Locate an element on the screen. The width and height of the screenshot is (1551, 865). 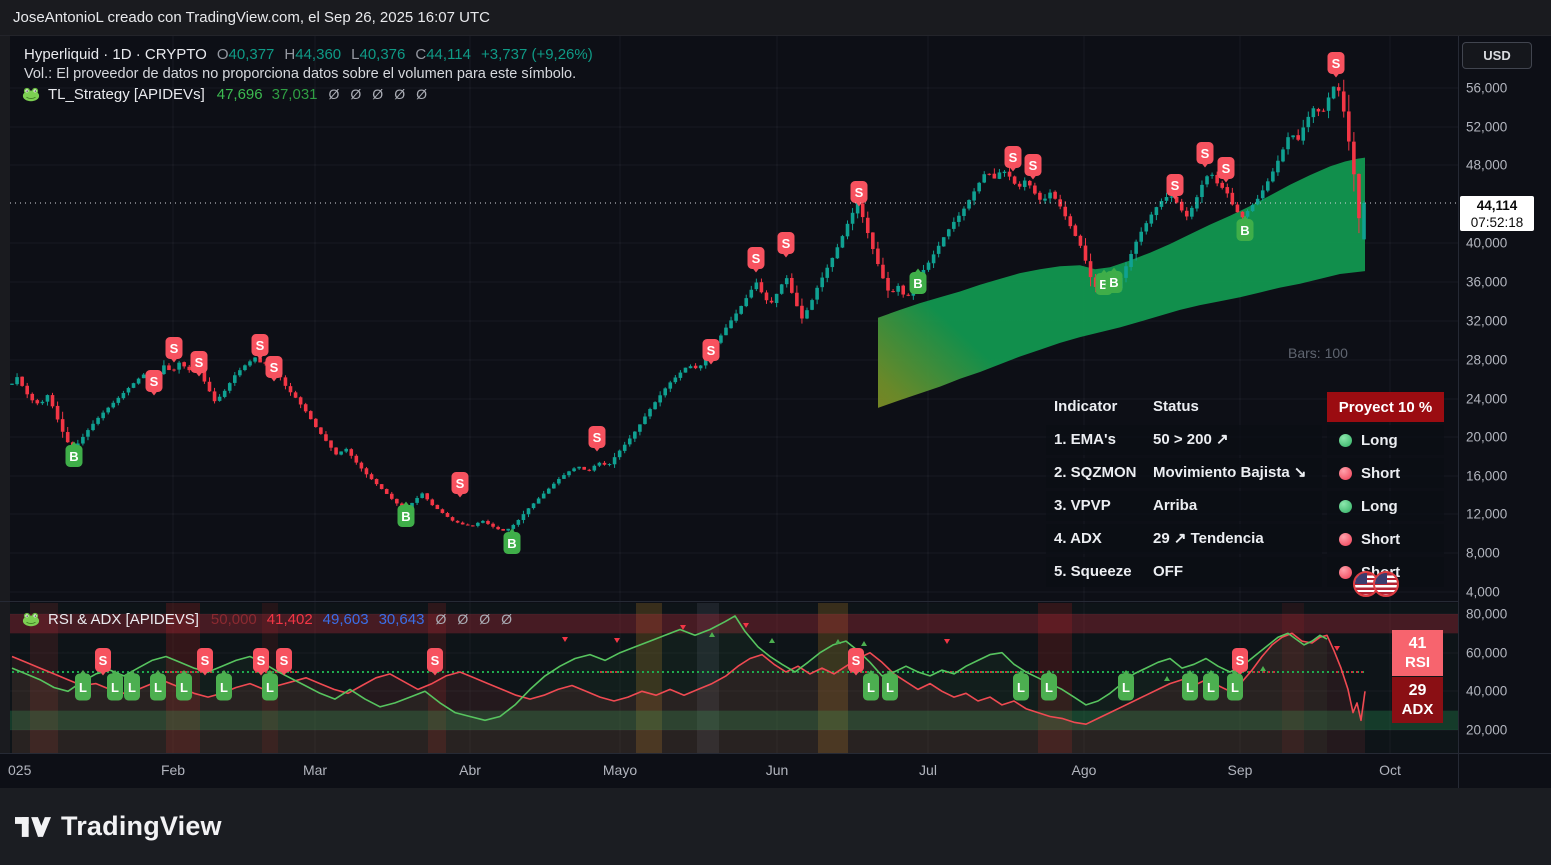
rsi-null-values: ØØØØ is located at coordinates (474, 619).